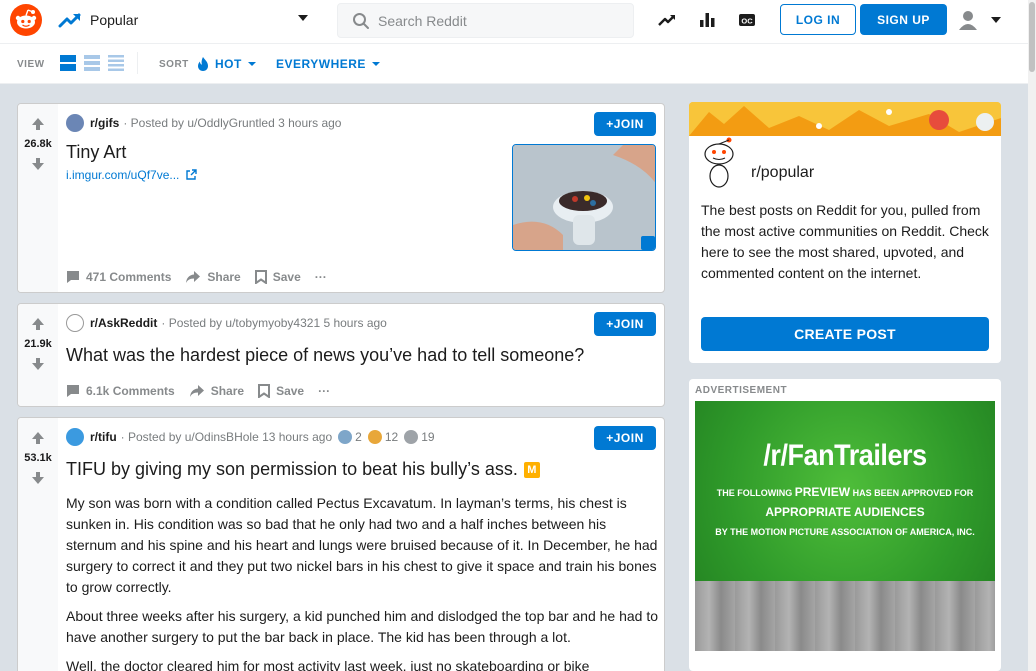 The width and height of the screenshot is (1036, 671). Describe the element at coordinates (123, 323) in the screenshot. I see `subreddit-link: r/AskReddit` at that location.